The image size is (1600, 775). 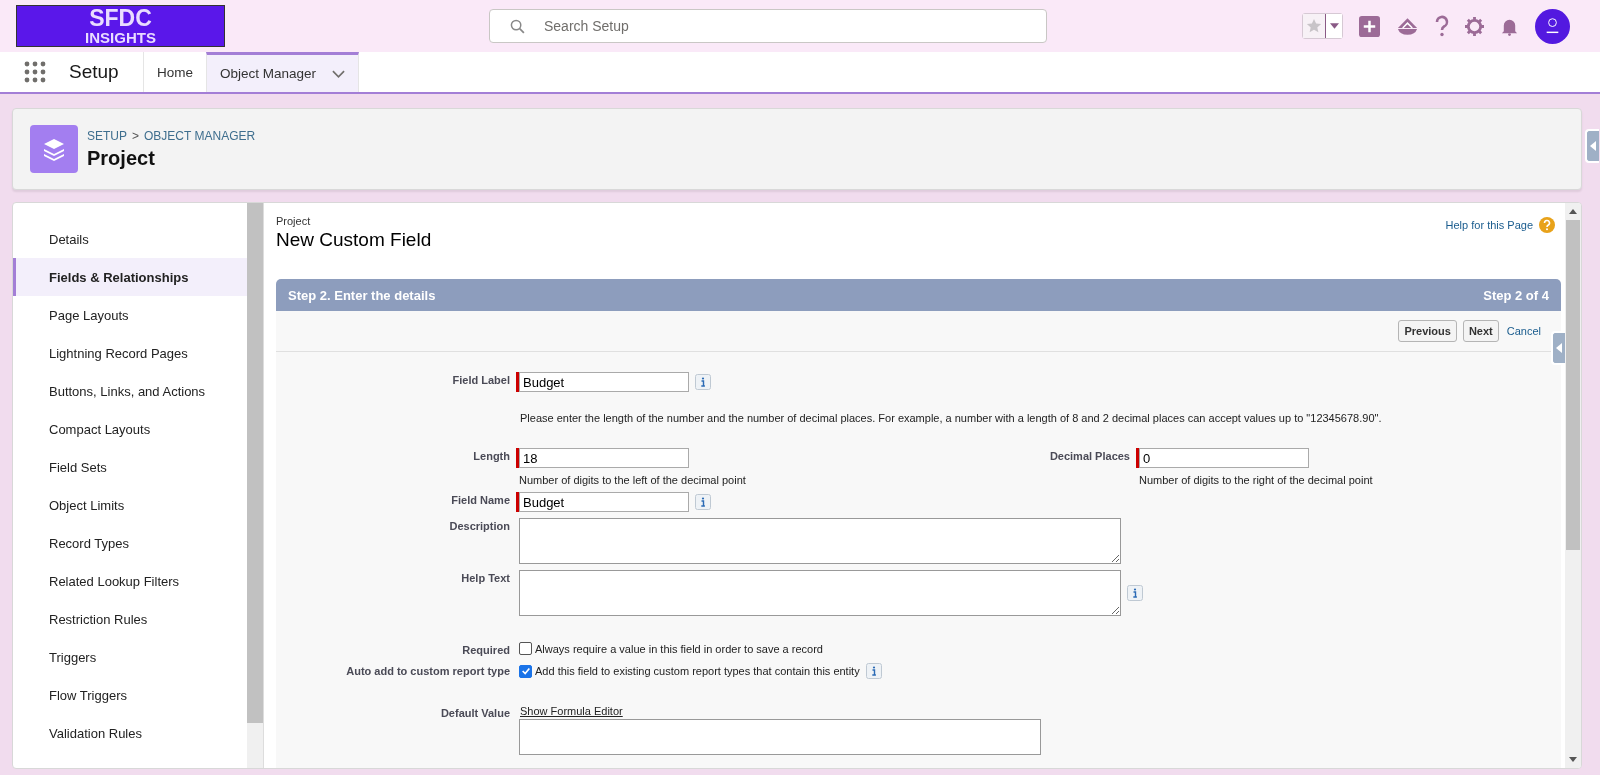 What do you see at coordinates (130, 467) in the screenshot?
I see `sidebar-item: Field Sets` at bounding box center [130, 467].